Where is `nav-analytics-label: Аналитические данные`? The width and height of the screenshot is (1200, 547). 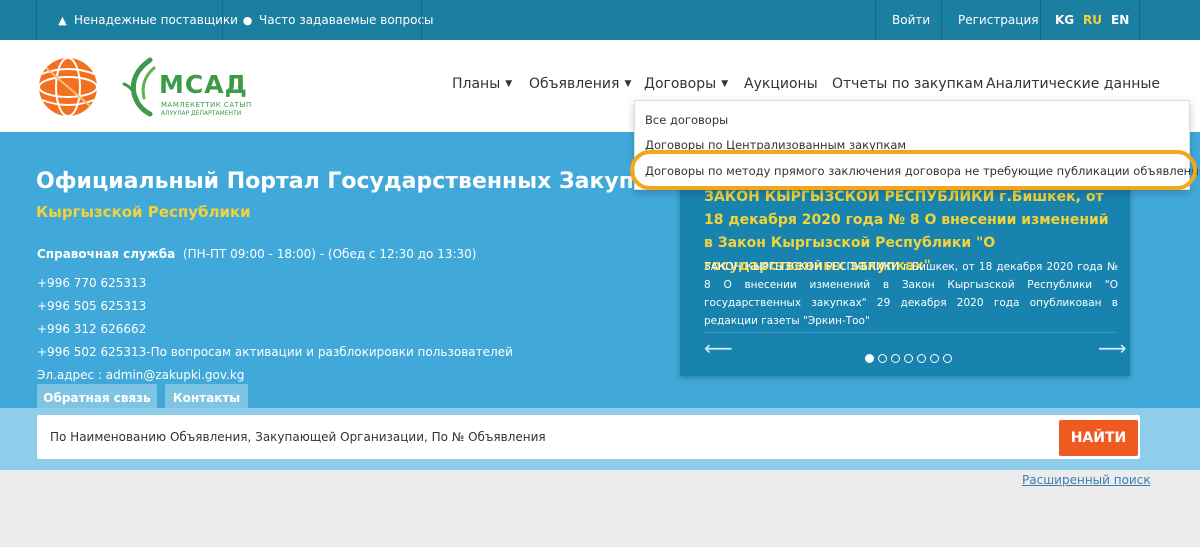
nav-analytics-label: Аналитические данные is located at coordinates (1073, 84).